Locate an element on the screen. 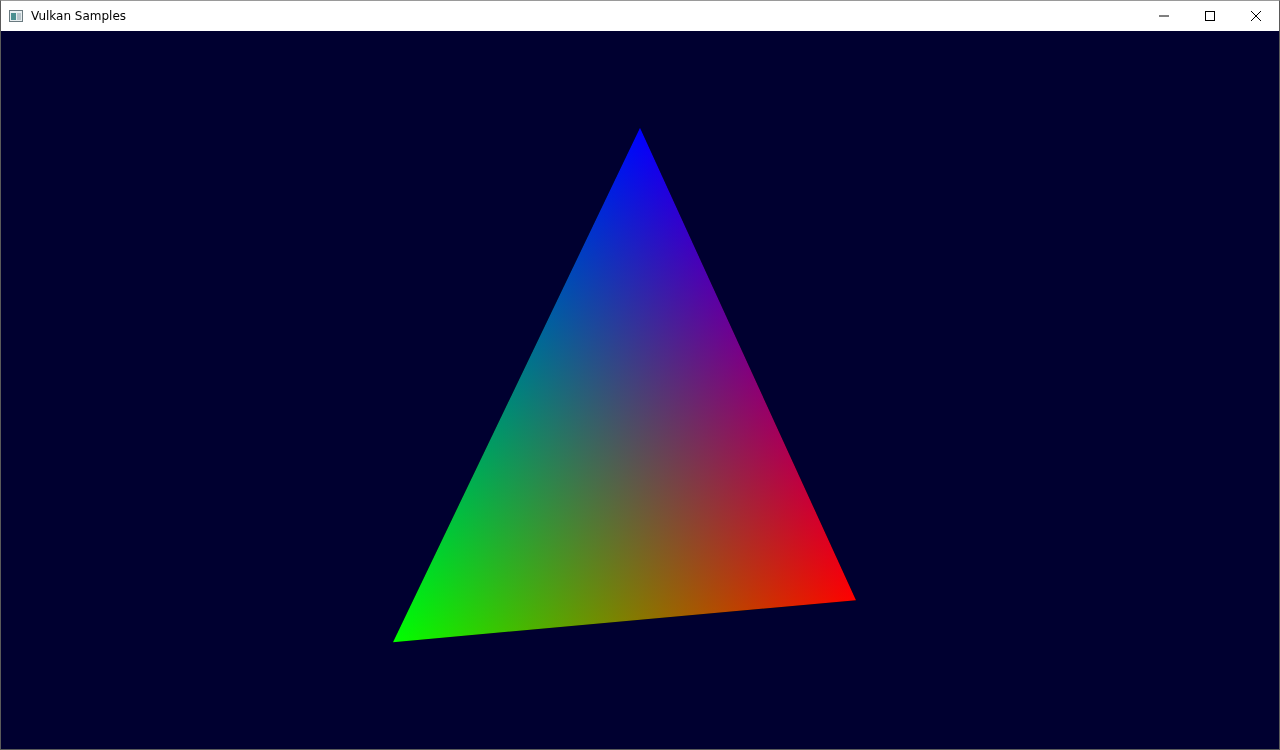 The image size is (1280, 750). close-icon is located at coordinates (1256, 16).